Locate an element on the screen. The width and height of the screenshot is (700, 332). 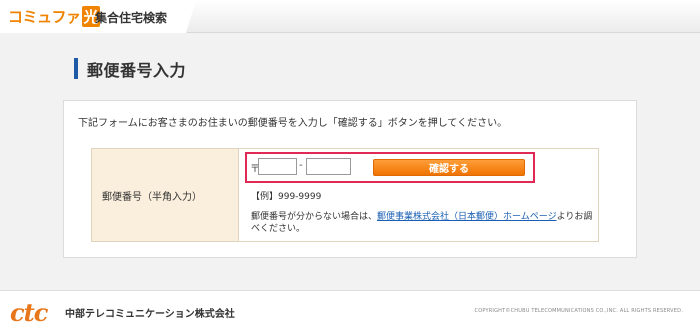
company-name: 中部テレコミュニケーション株式会社 is located at coordinates (150, 314).